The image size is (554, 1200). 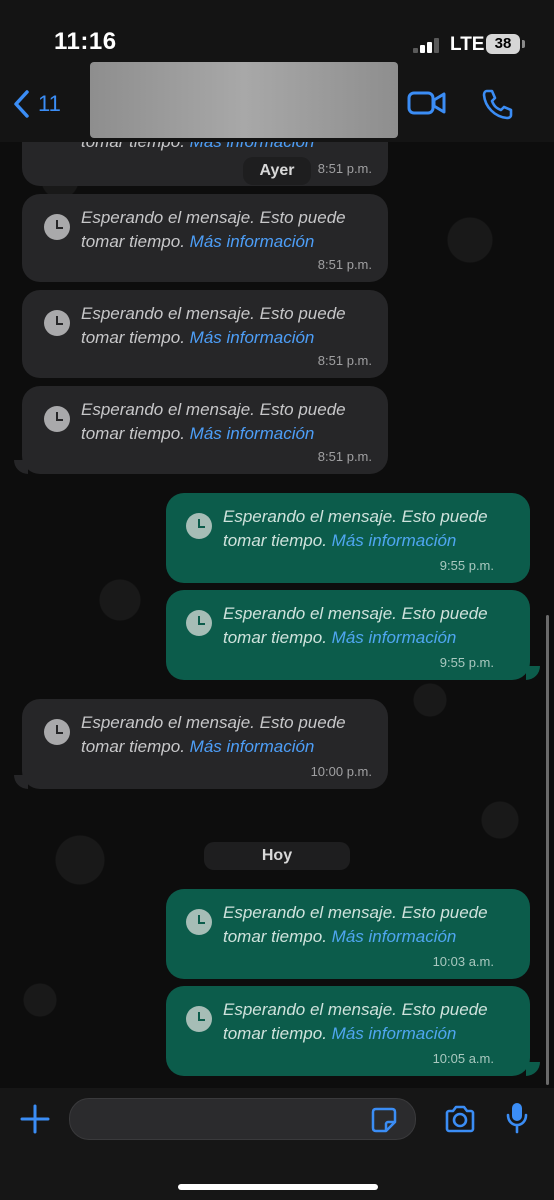 What do you see at coordinates (277, 1144) in the screenshot?
I see `composer-bar` at bounding box center [277, 1144].